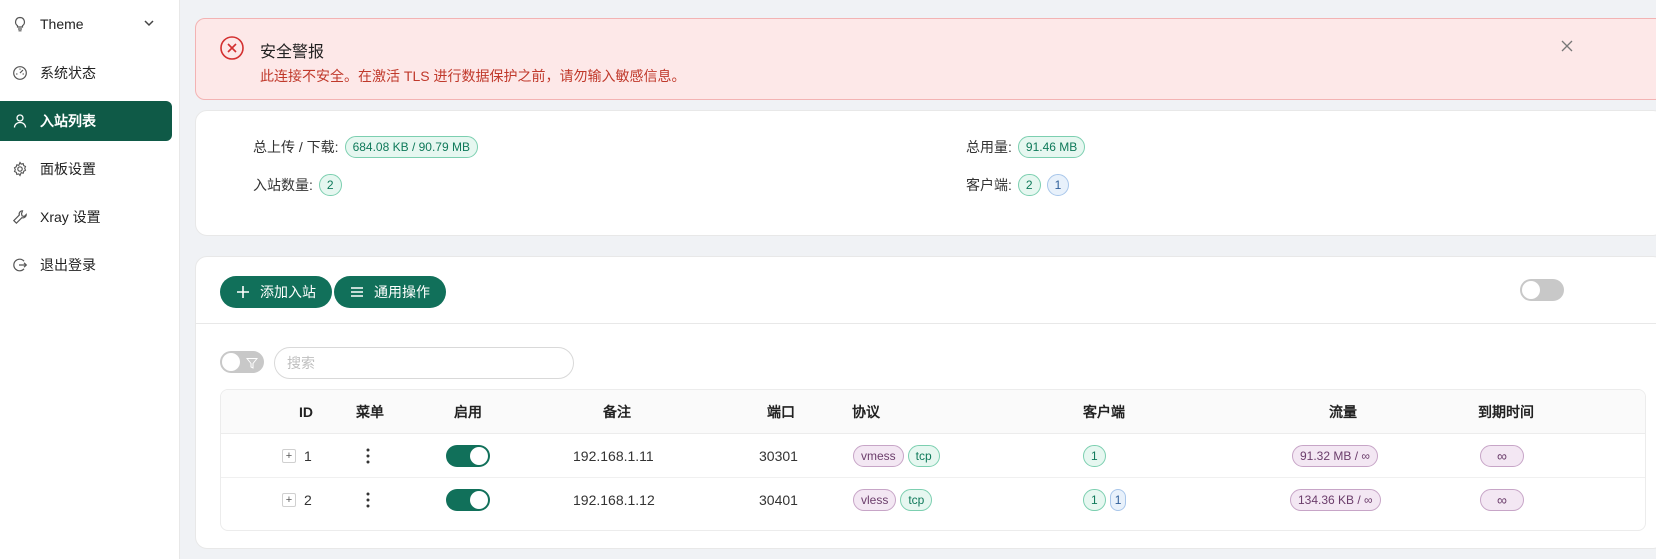 The image size is (1656, 559). I want to click on sidebar-item-xray-settings: Xray 设置, so click(86, 217).